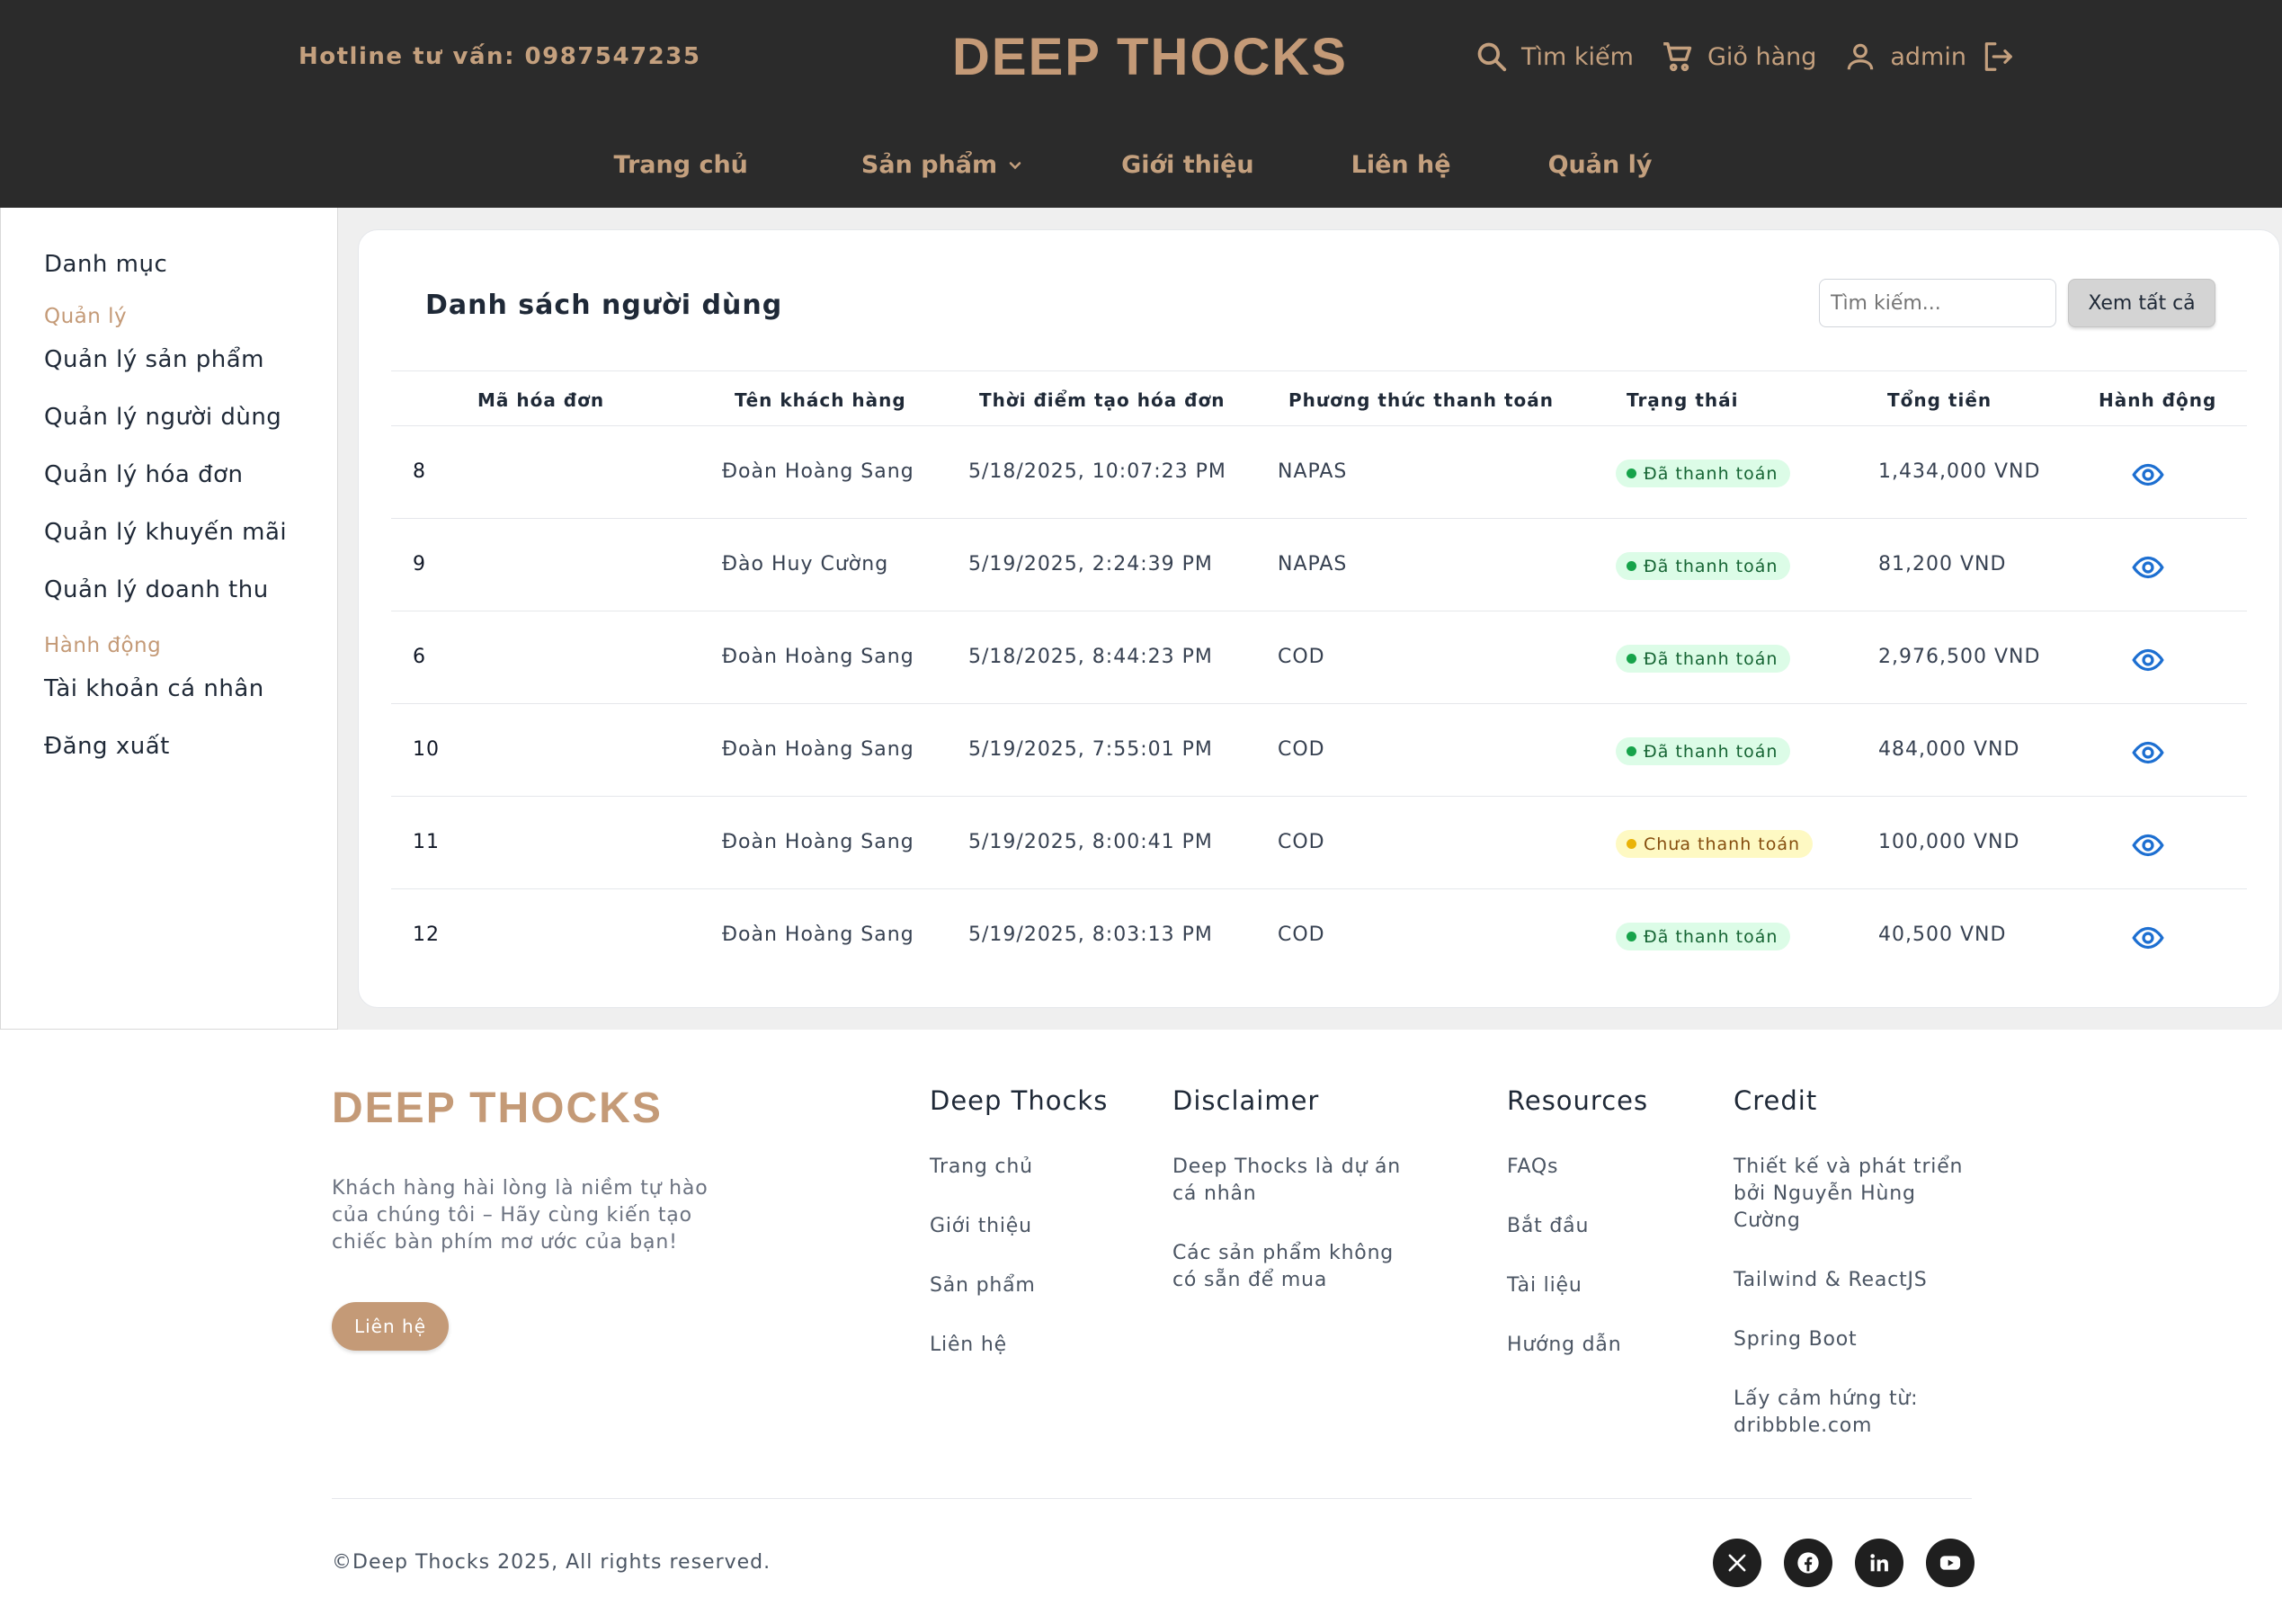  I want to click on user-menu: admin, so click(1904, 57).